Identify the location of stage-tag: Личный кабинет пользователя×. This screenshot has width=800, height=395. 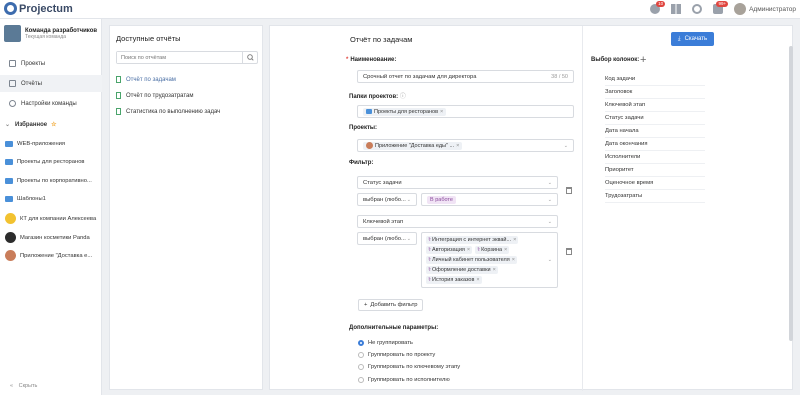
(471, 260).